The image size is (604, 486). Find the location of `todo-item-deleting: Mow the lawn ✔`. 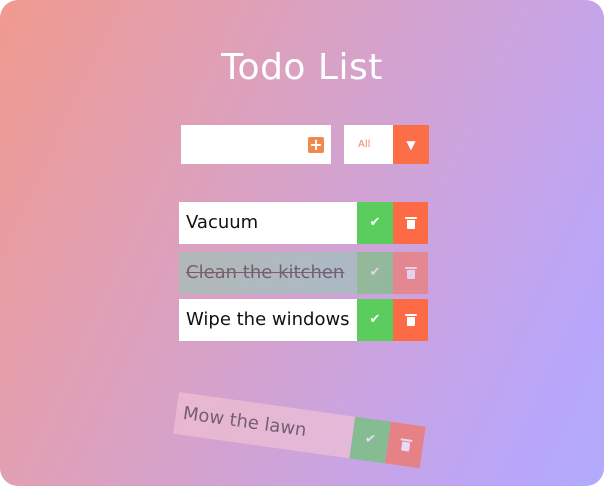

todo-item-deleting: Mow the lawn ✔ is located at coordinates (299, 430).